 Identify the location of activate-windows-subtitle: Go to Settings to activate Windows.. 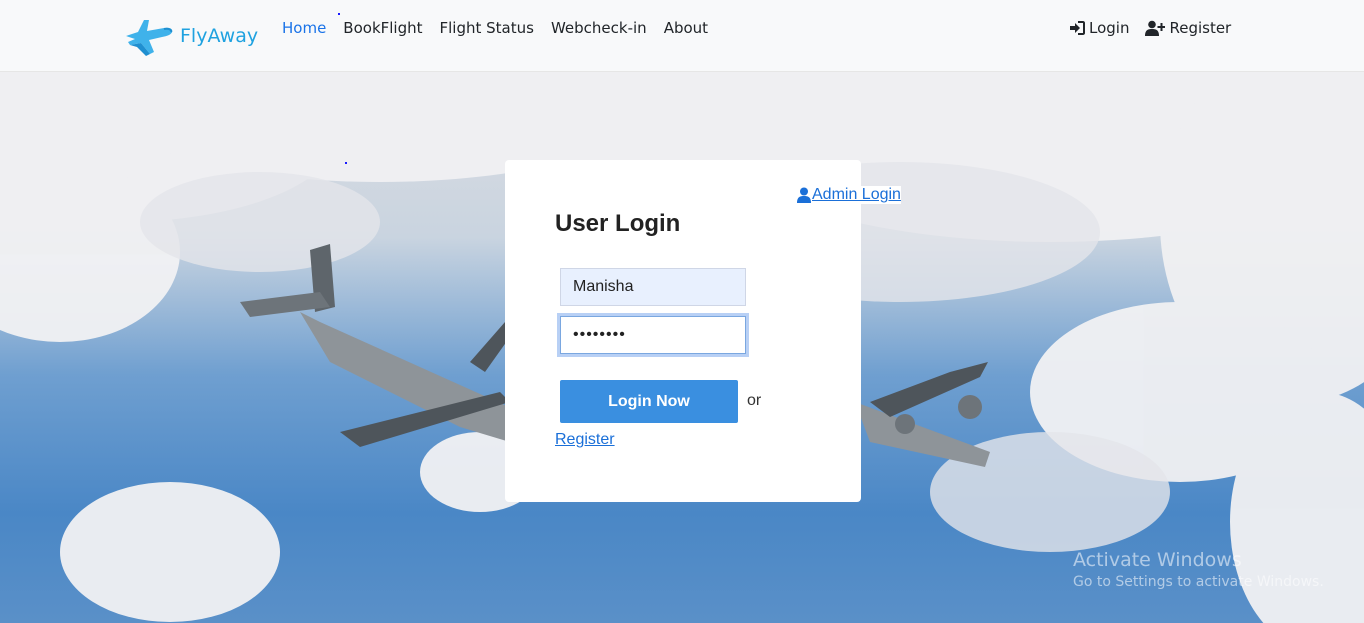
(1198, 582).